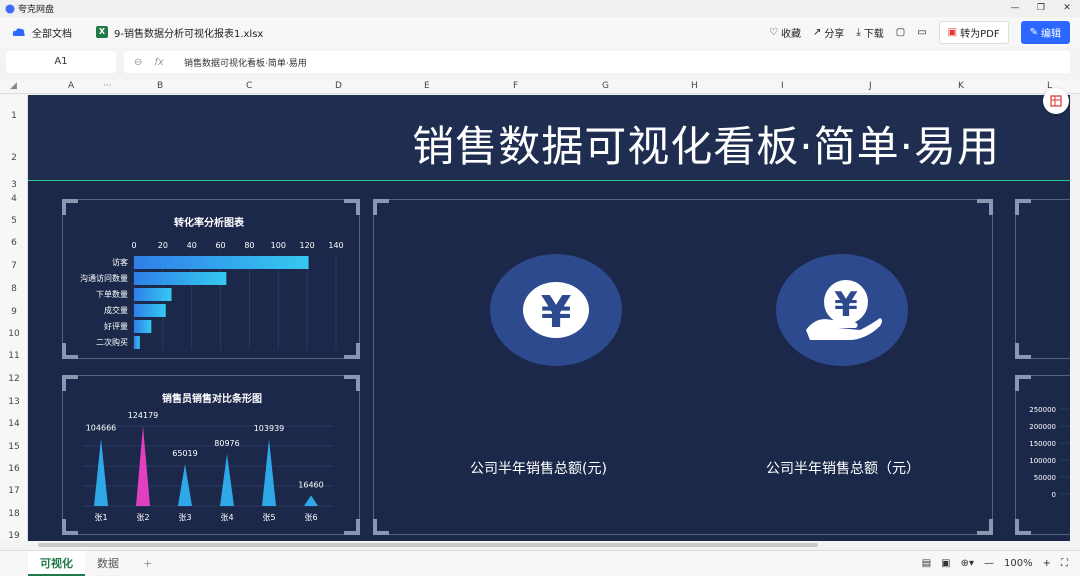 The width and height of the screenshot is (1080, 576). Describe the element at coordinates (158, 62) in the screenshot. I see `fx-icon: fx` at that location.